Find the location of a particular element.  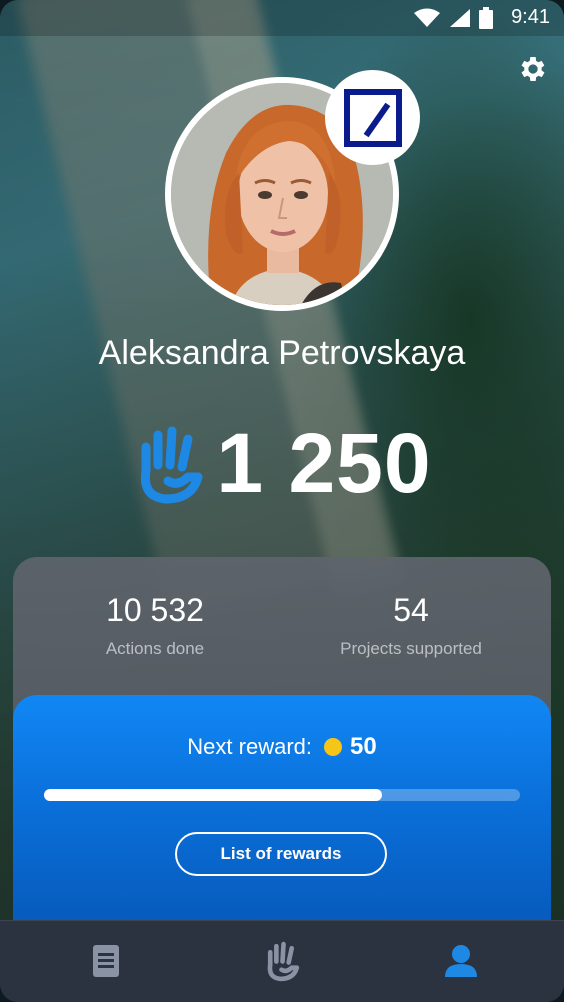

bottom-nav is located at coordinates (282, 961).